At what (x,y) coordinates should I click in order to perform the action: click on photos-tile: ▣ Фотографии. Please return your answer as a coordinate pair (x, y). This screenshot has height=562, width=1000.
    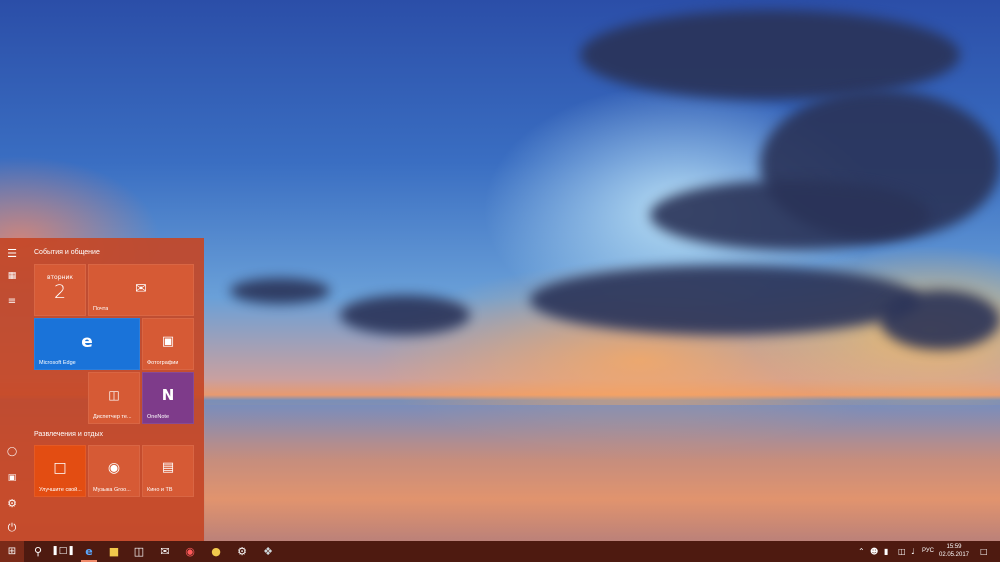
    Looking at the image, I should click on (168, 344).